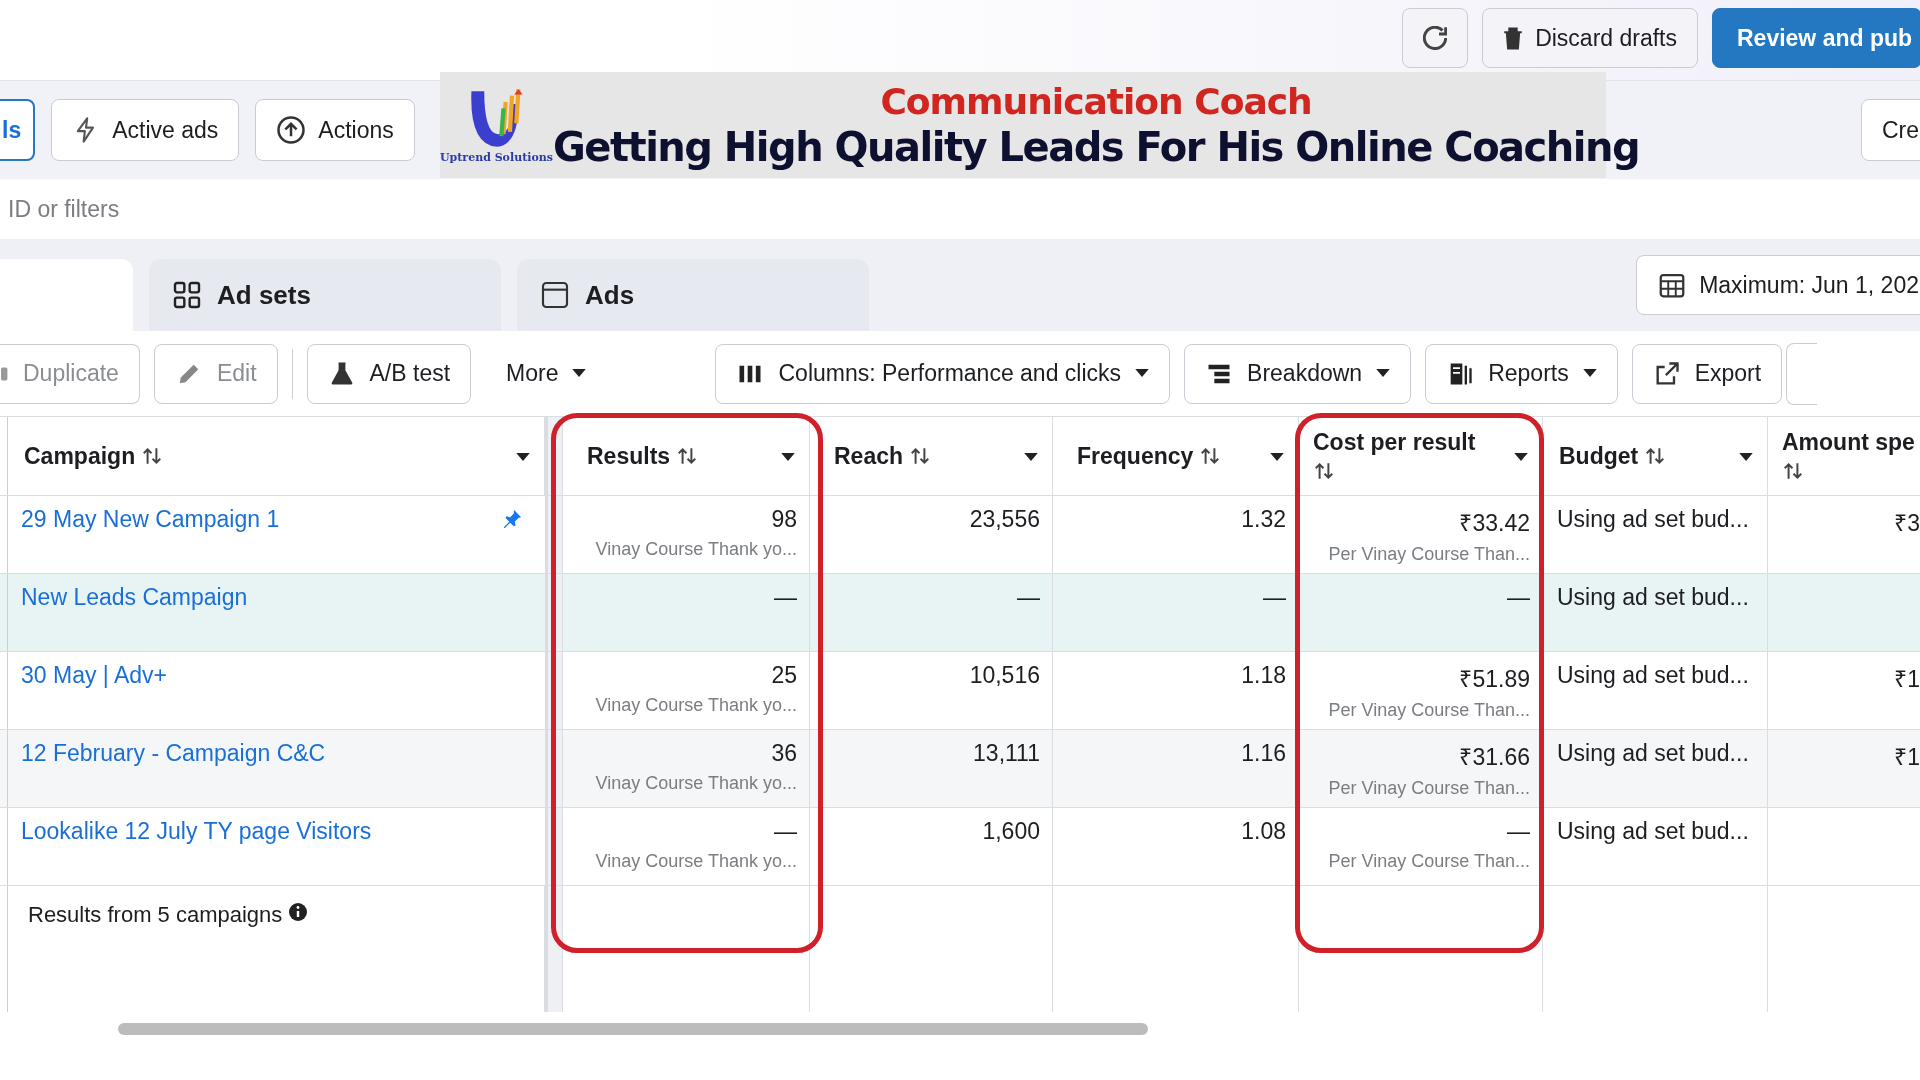  I want to click on column-header: Campaign, so click(80, 456).